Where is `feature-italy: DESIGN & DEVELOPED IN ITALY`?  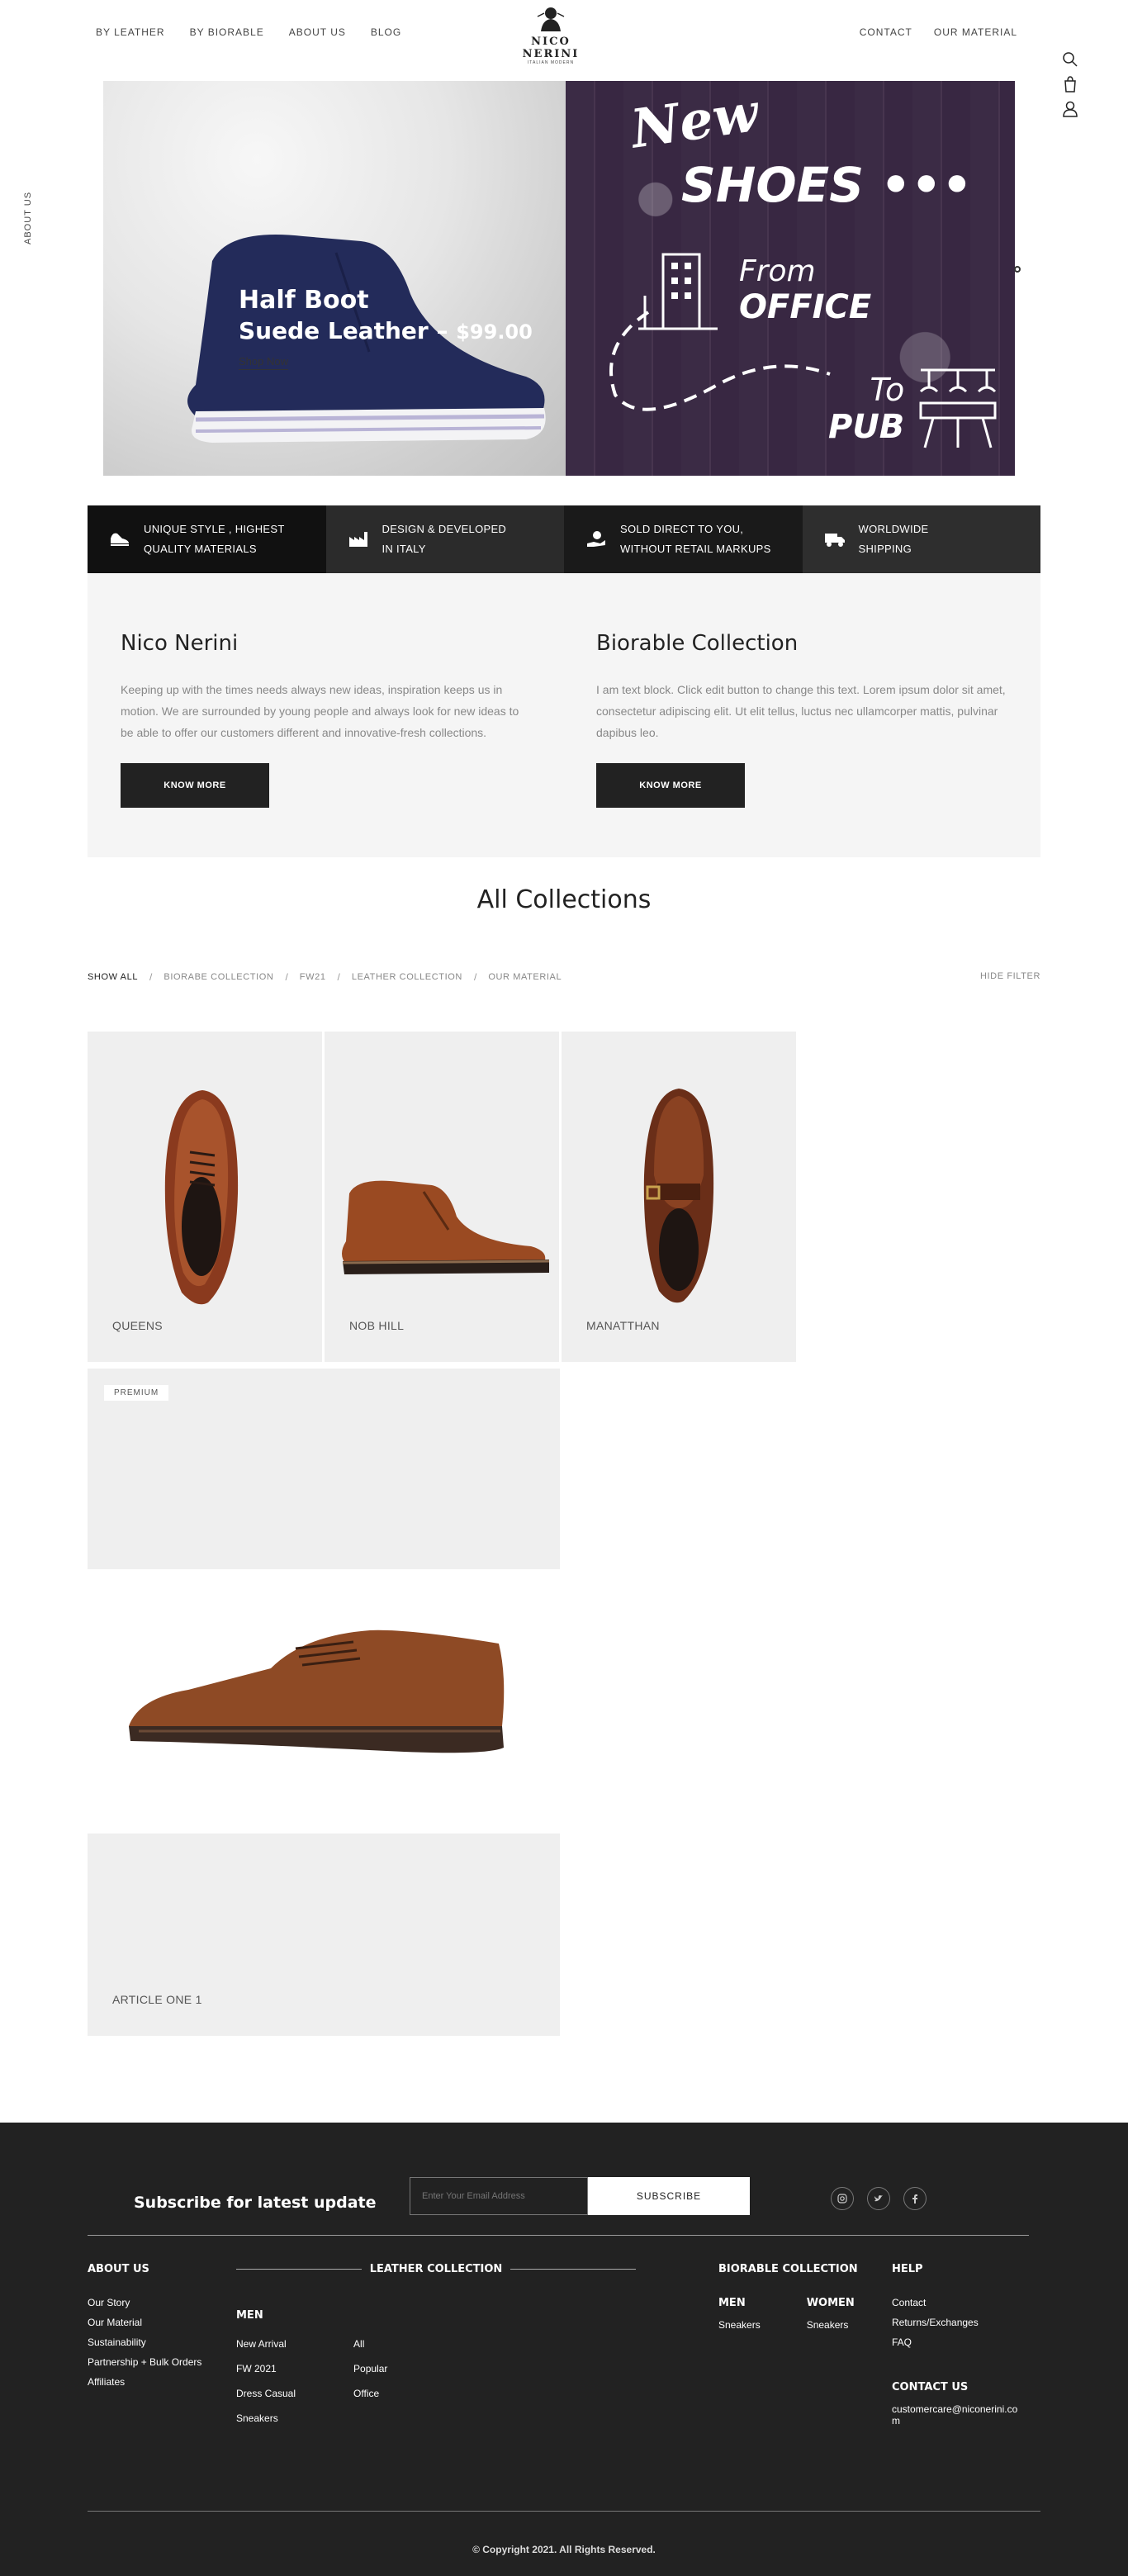
feature-italy: DESIGN & DEVELOPED IN ITALY is located at coordinates (445, 539).